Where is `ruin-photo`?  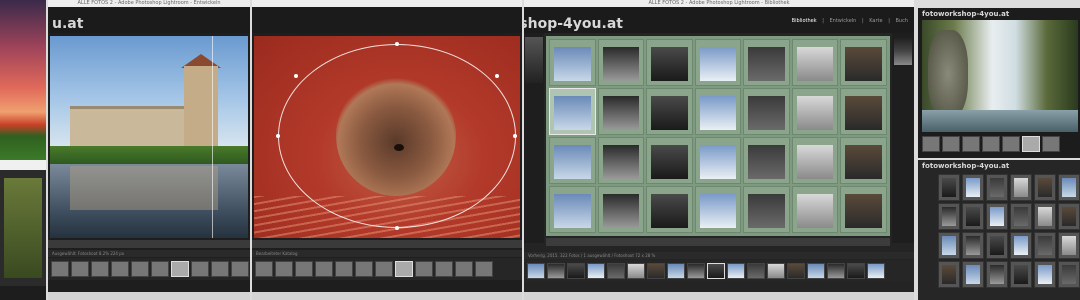 ruin-photo is located at coordinates (149, 137).